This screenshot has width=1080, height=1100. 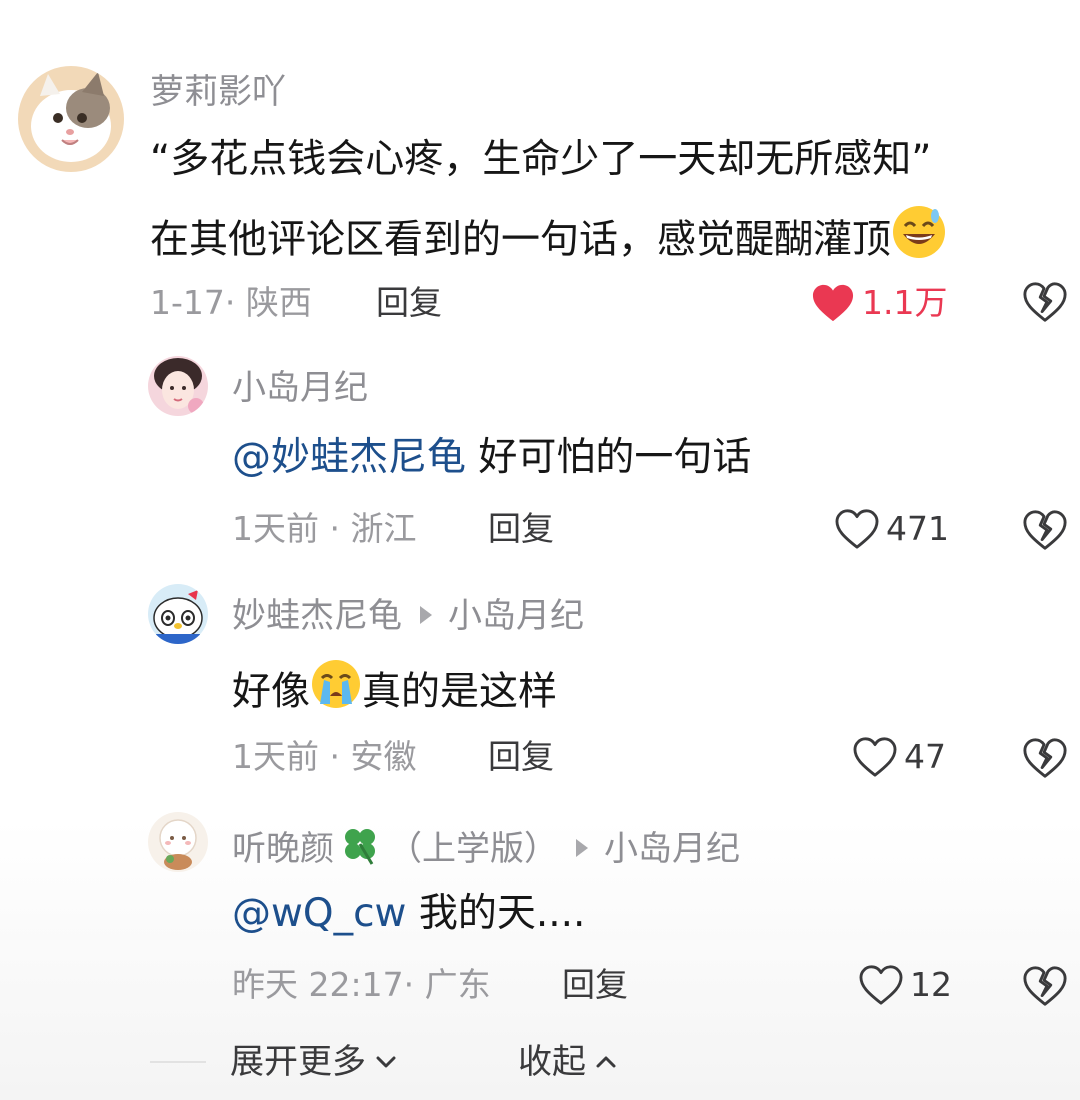 I want to click on comment-meta: 昨天 22:17· 广东, so click(x=361, y=984).